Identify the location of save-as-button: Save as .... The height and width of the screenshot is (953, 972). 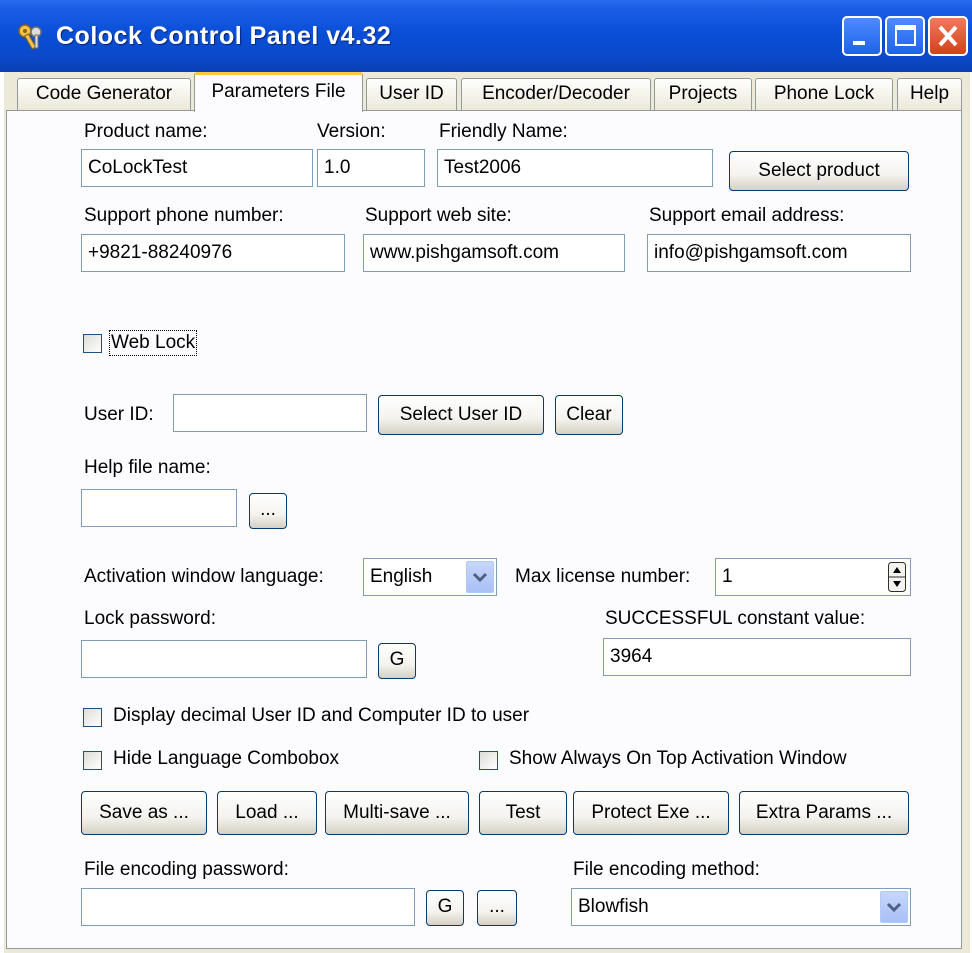
(144, 813).